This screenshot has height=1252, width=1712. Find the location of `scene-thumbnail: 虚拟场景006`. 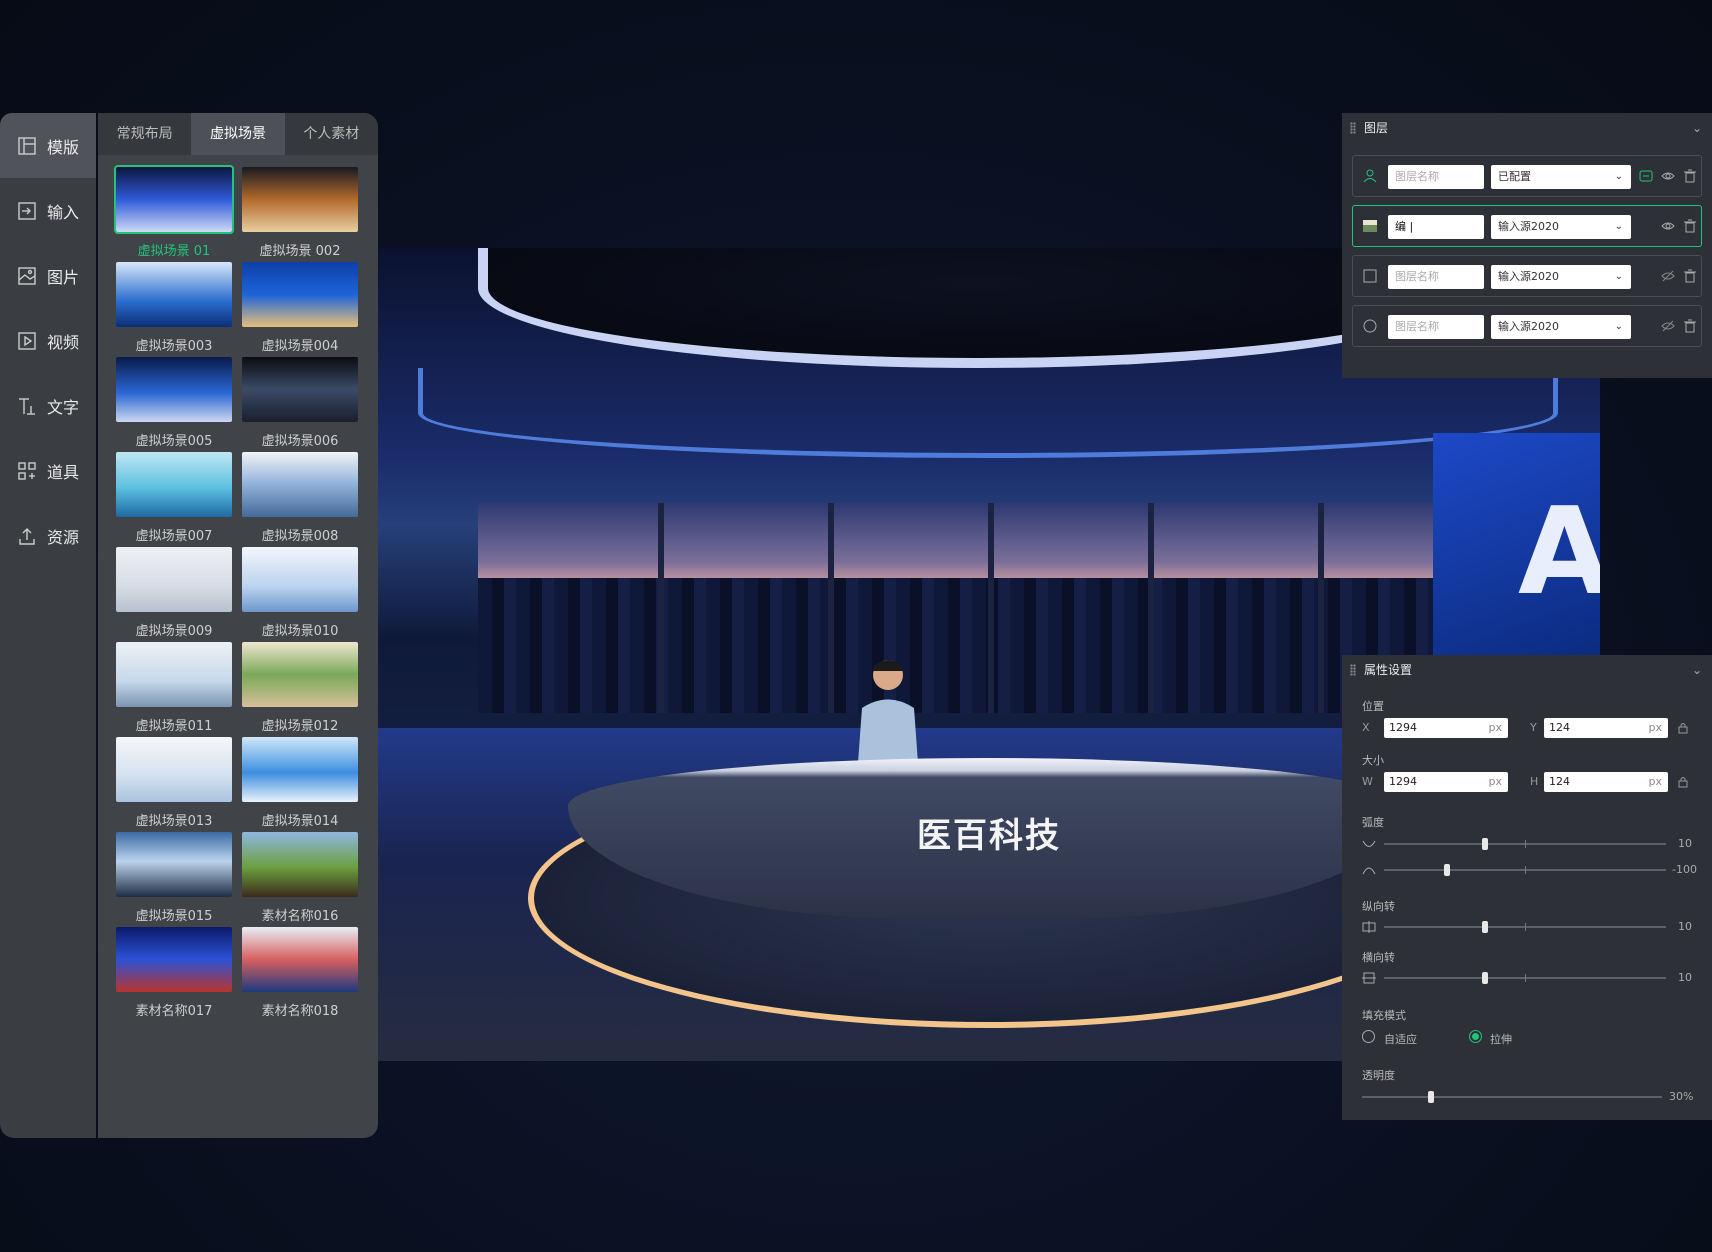

scene-thumbnail: 虚拟场景006 is located at coordinates (300, 403).